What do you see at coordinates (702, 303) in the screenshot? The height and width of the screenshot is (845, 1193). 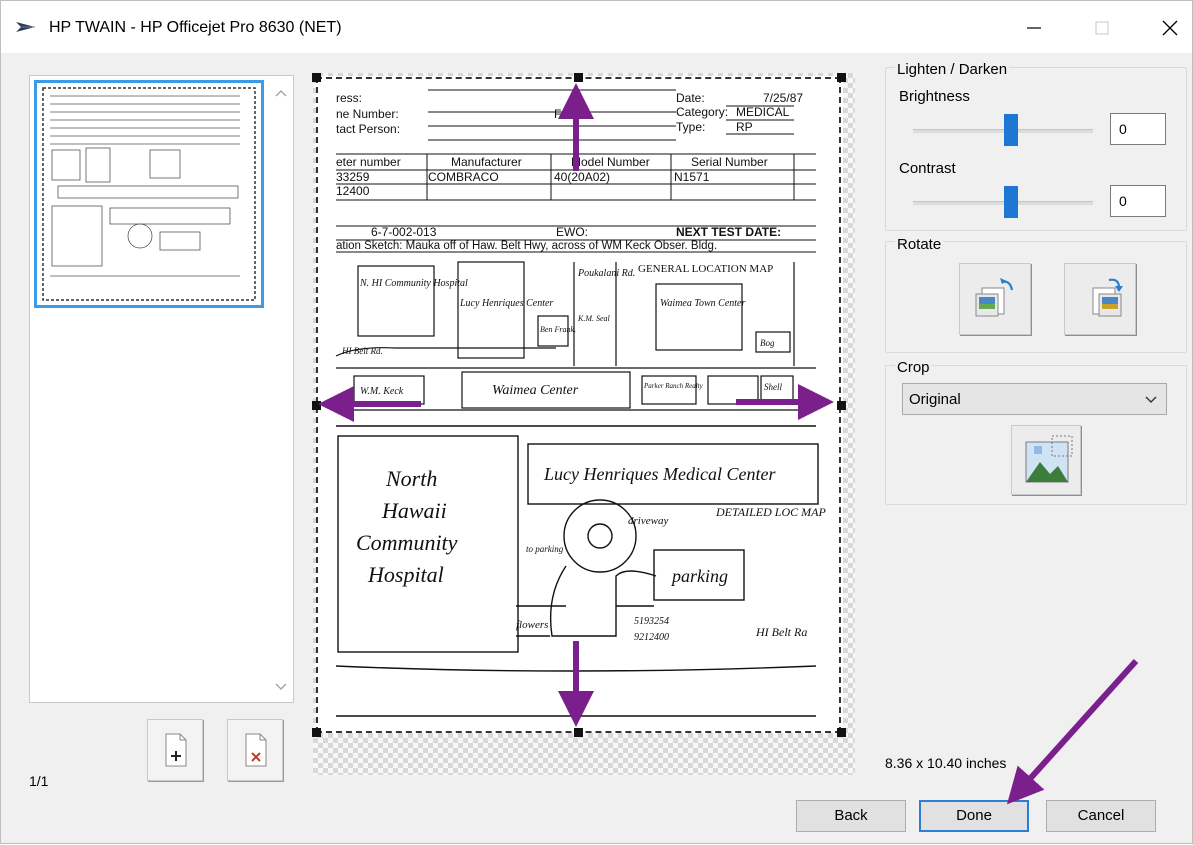 I see `map1-waimea-town: Waimea Town Center` at bounding box center [702, 303].